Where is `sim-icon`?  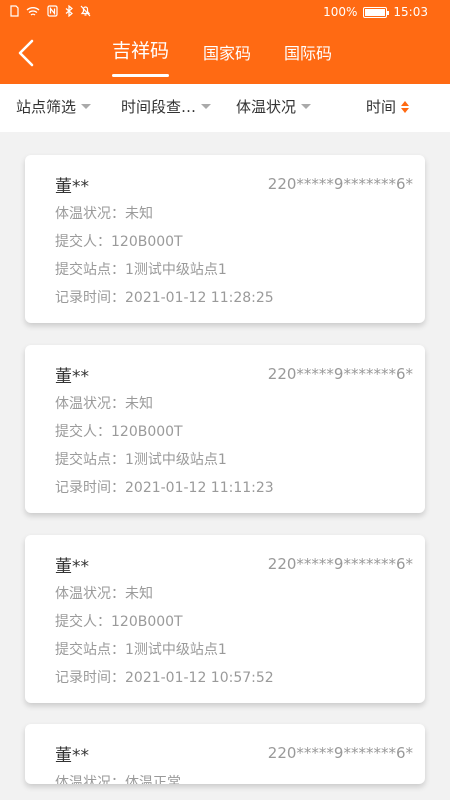 sim-icon is located at coordinates (14, 11).